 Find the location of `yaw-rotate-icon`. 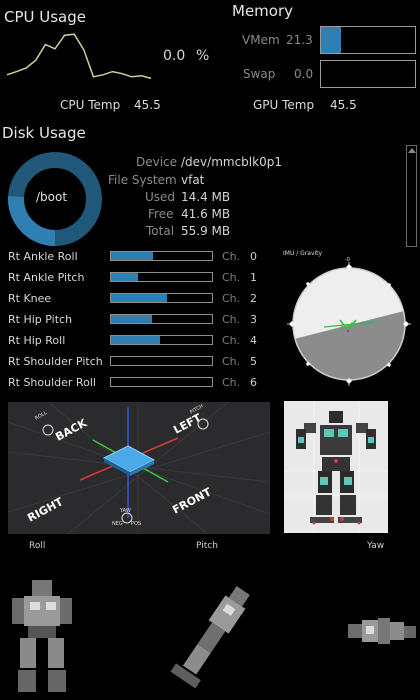

yaw-rotate-icon is located at coordinates (127, 518).